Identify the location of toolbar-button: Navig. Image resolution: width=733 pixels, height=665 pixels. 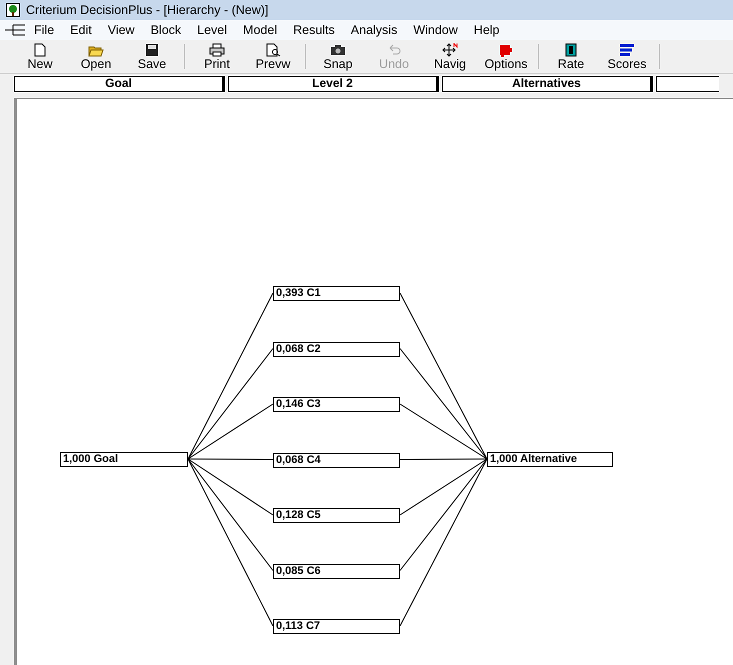
(450, 56).